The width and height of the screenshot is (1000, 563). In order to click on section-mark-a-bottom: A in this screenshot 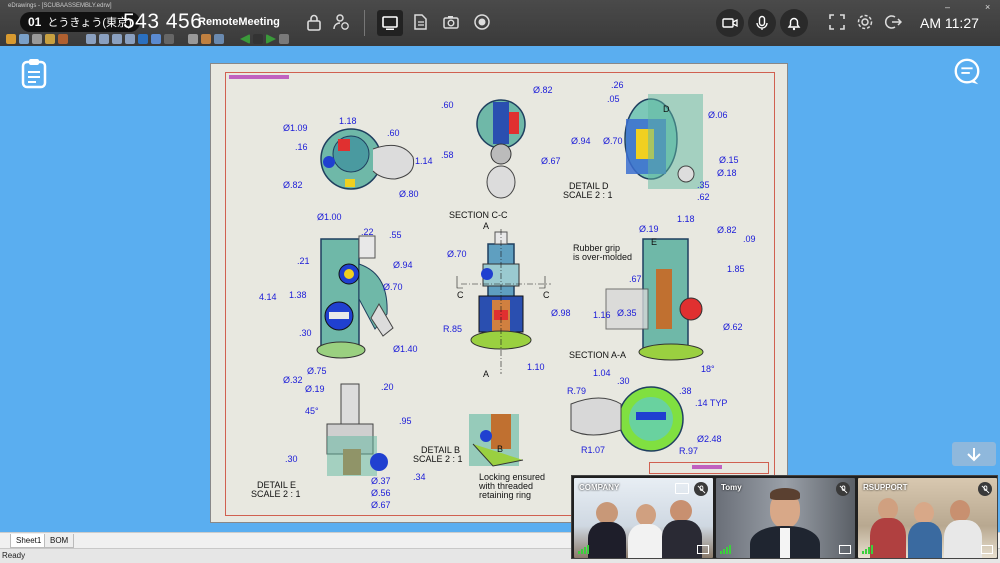, I will do `click(486, 374)`.